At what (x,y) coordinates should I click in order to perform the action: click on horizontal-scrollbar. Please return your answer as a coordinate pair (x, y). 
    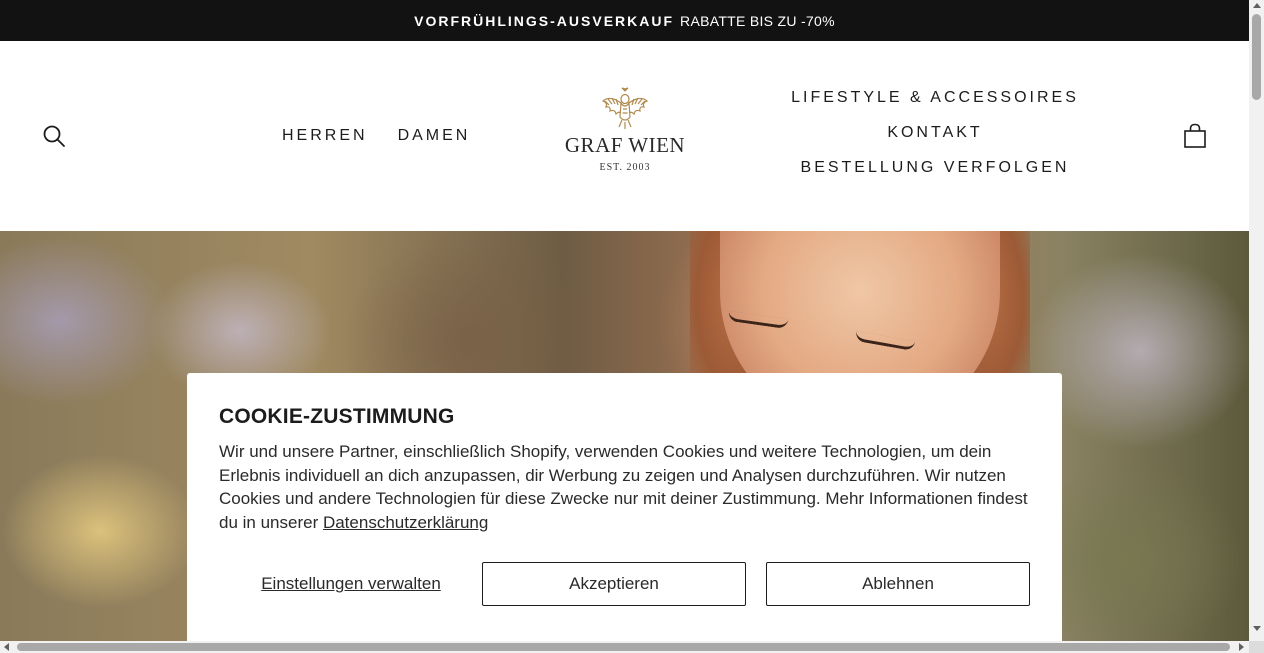
    Looking at the image, I should click on (624, 647).